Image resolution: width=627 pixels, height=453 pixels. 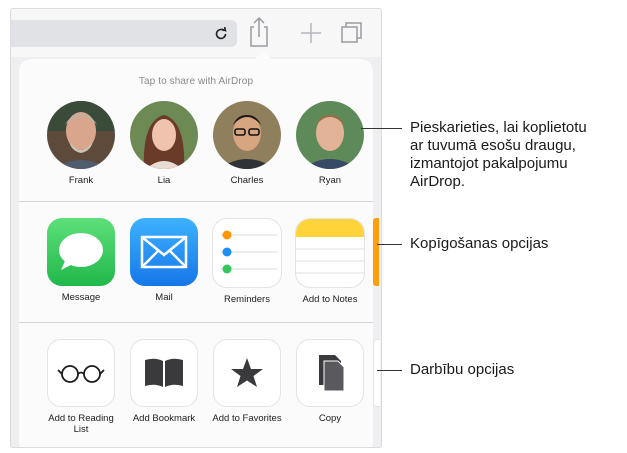 I want to click on share-icon, so click(x=259, y=32).